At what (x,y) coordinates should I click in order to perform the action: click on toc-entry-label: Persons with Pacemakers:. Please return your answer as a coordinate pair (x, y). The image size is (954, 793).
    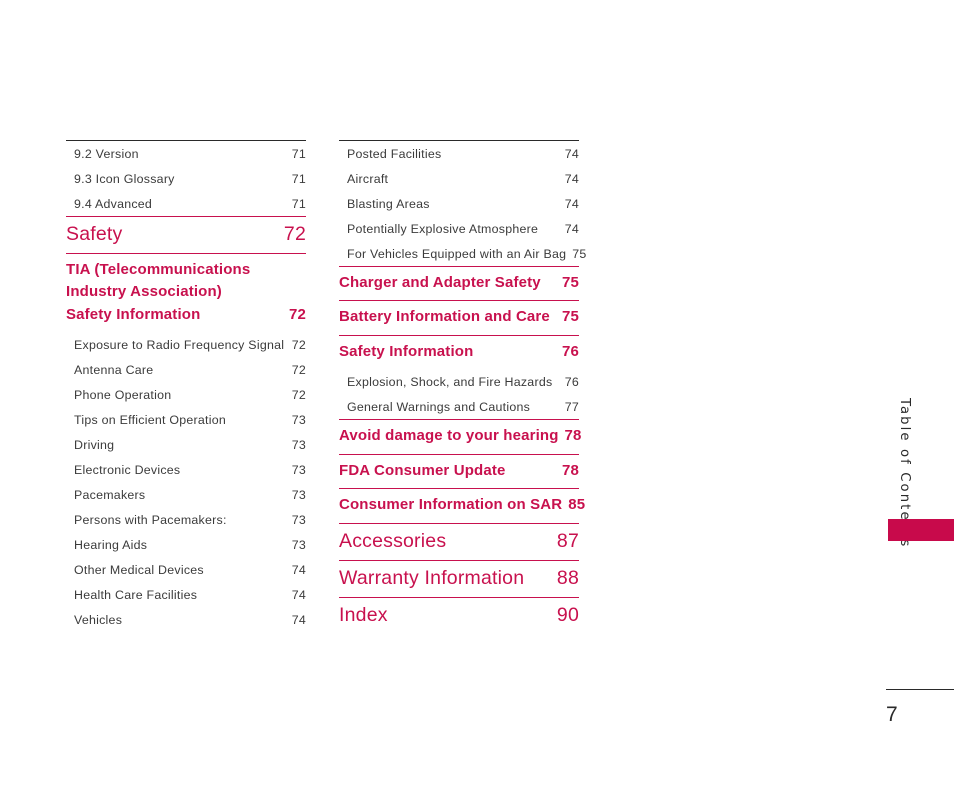
    Looking at the image, I should click on (150, 519).